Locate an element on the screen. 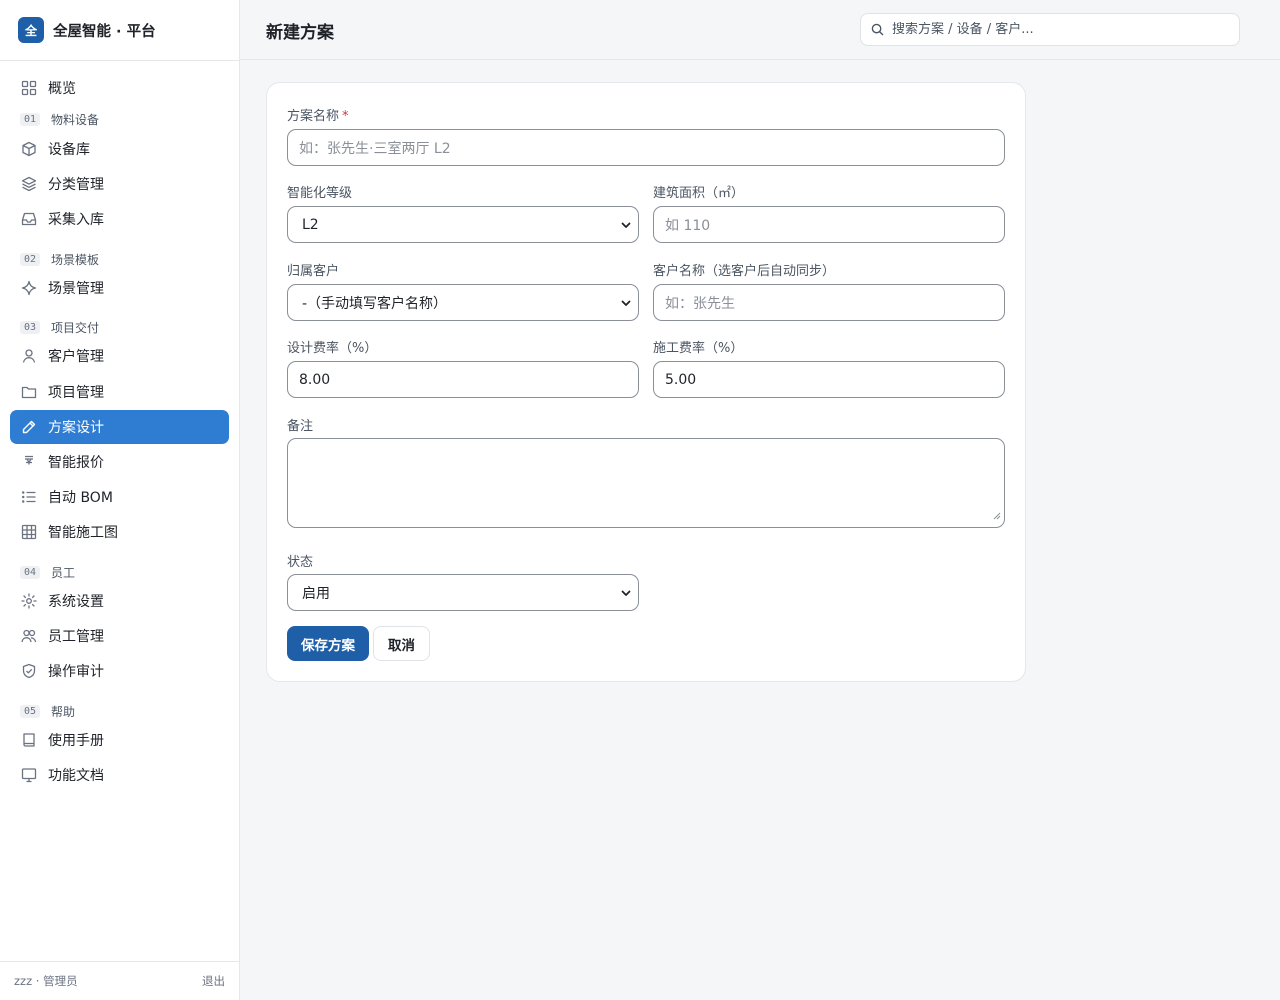  status-select-value: 启用 is located at coordinates (316, 593).